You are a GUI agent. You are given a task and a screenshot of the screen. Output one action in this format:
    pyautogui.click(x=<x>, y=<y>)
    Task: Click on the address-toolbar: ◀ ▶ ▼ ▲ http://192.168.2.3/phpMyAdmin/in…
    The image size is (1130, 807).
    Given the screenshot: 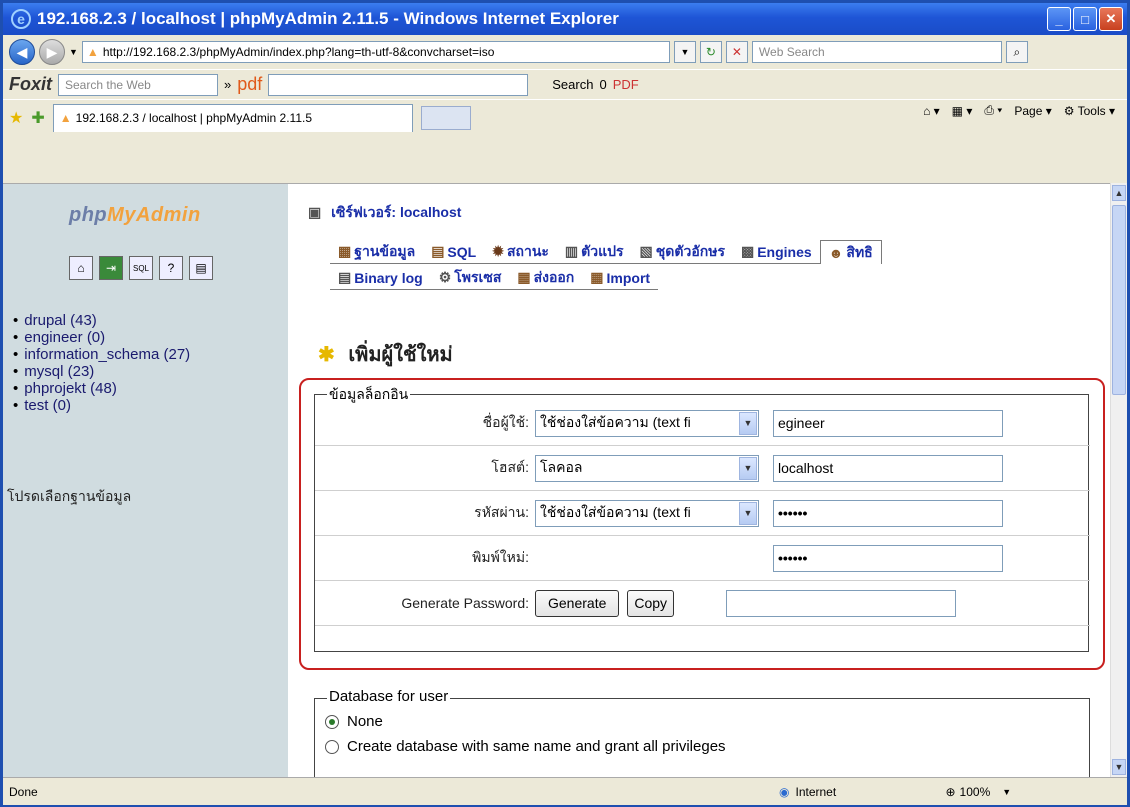 What is the action you would take?
    pyautogui.click(x=565, y=52)
    